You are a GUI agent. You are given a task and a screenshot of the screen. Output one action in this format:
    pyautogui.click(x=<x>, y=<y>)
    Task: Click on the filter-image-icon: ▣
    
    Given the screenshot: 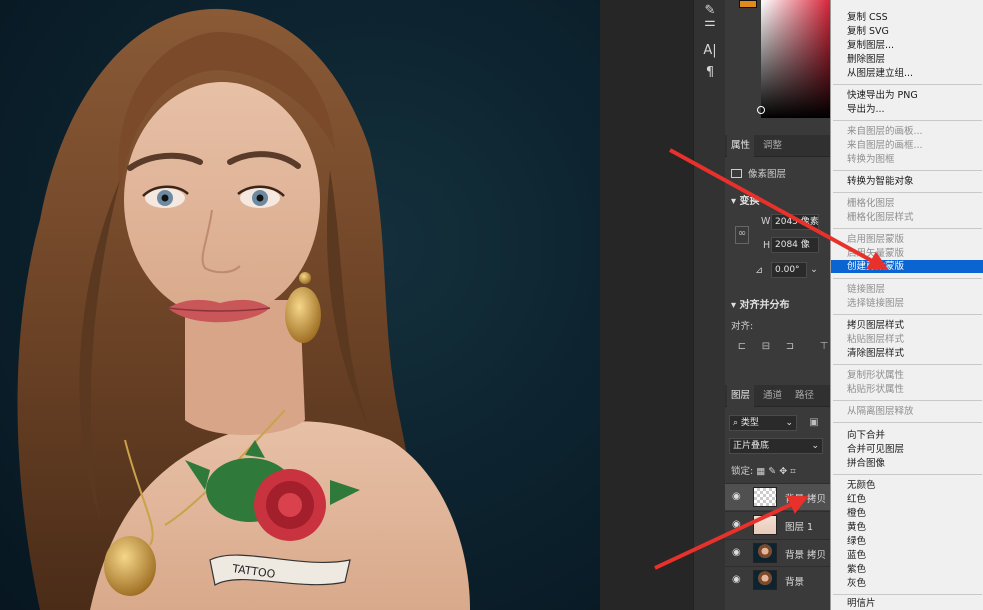 What is the action you would take?
    pyautogui.click(x=814, y=423)
    